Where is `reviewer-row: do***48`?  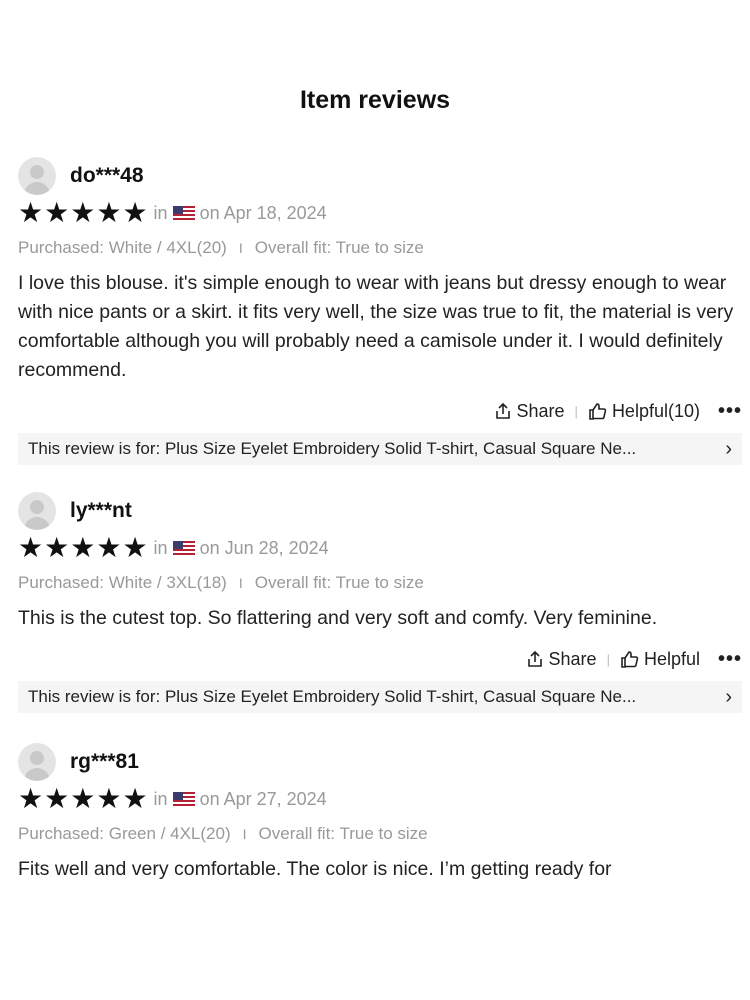
reviewer-row: do***48 is located at coordinates (380, 176).